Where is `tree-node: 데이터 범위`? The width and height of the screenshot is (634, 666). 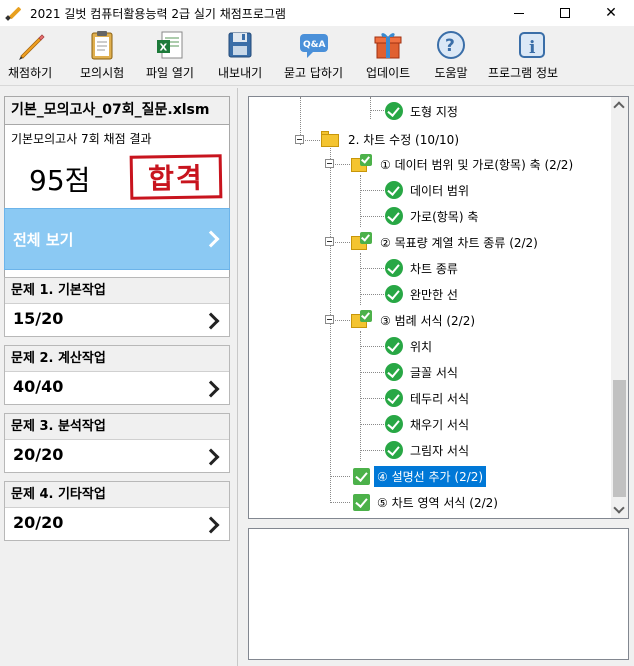
tree-node: 데이터 범위 is located at coordinates (428, 190).